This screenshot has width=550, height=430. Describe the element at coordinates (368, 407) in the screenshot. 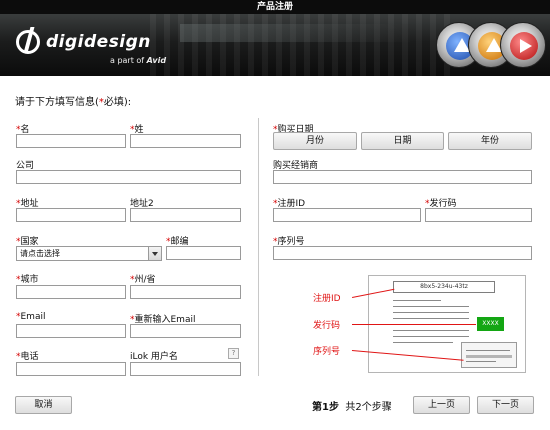

I see `step-total: 共2个步骤` at that location.